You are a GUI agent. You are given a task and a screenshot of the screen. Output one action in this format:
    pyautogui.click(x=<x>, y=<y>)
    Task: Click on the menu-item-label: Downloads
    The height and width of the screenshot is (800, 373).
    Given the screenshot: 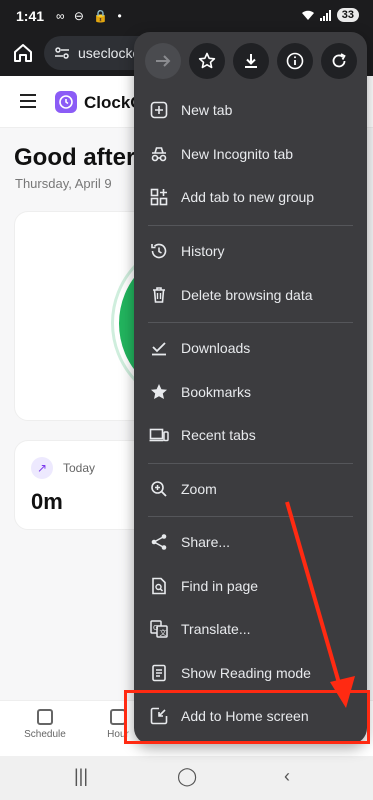 What is the action you would take?
    pyautogui.click(x=216, y=348)
    